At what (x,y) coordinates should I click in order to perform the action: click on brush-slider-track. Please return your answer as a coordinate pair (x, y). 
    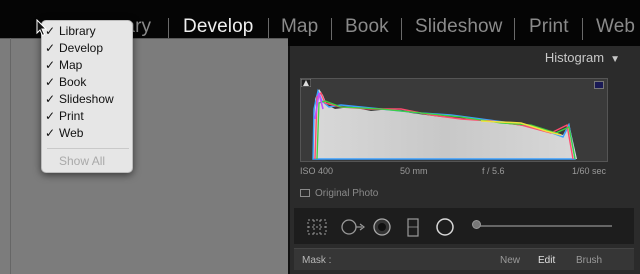
    Looking at the image, I should click on (543, 226).